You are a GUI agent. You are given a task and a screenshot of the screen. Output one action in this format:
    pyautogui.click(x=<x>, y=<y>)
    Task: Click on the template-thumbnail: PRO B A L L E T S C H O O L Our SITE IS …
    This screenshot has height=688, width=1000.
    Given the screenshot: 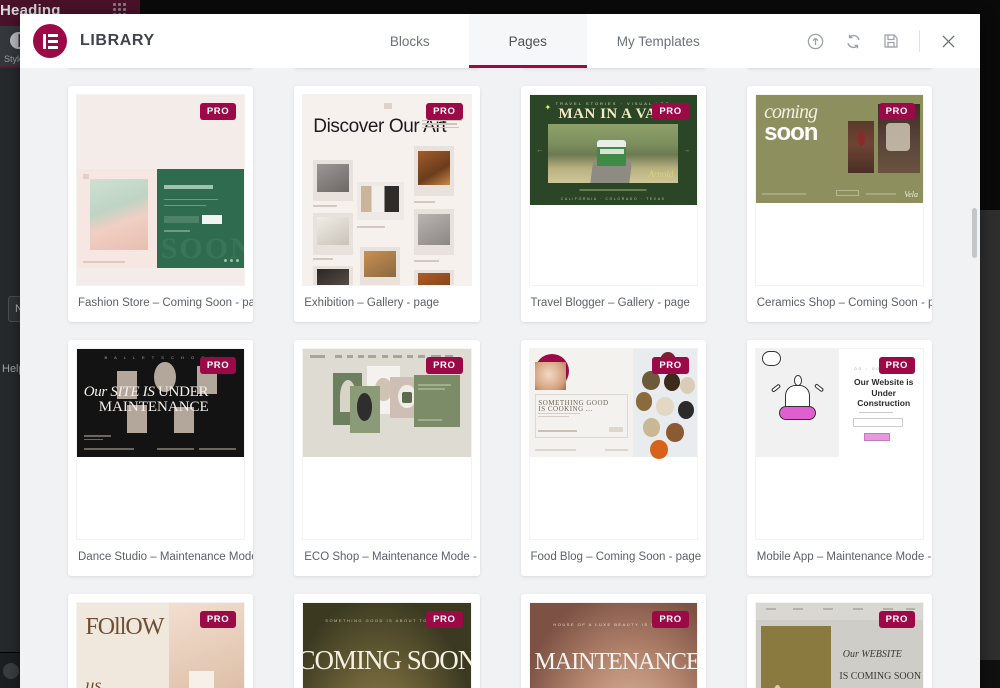 What is the action you would take?
    pyautogui.click(x=161, y=444)
    